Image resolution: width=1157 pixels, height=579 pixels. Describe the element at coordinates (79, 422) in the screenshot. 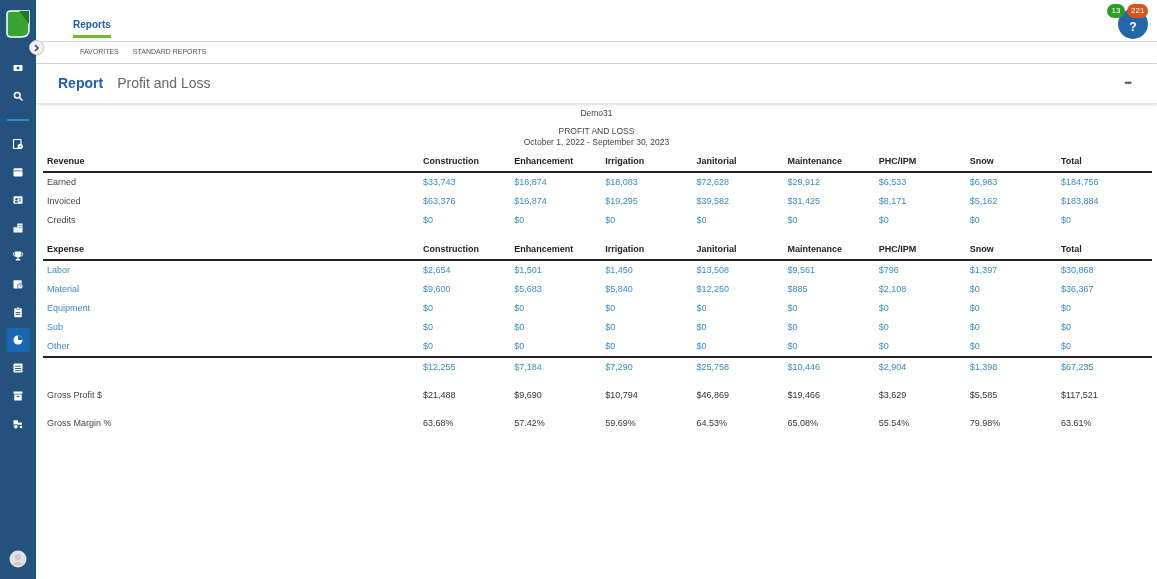

I see `row-label: Gross Margin %` at that location.